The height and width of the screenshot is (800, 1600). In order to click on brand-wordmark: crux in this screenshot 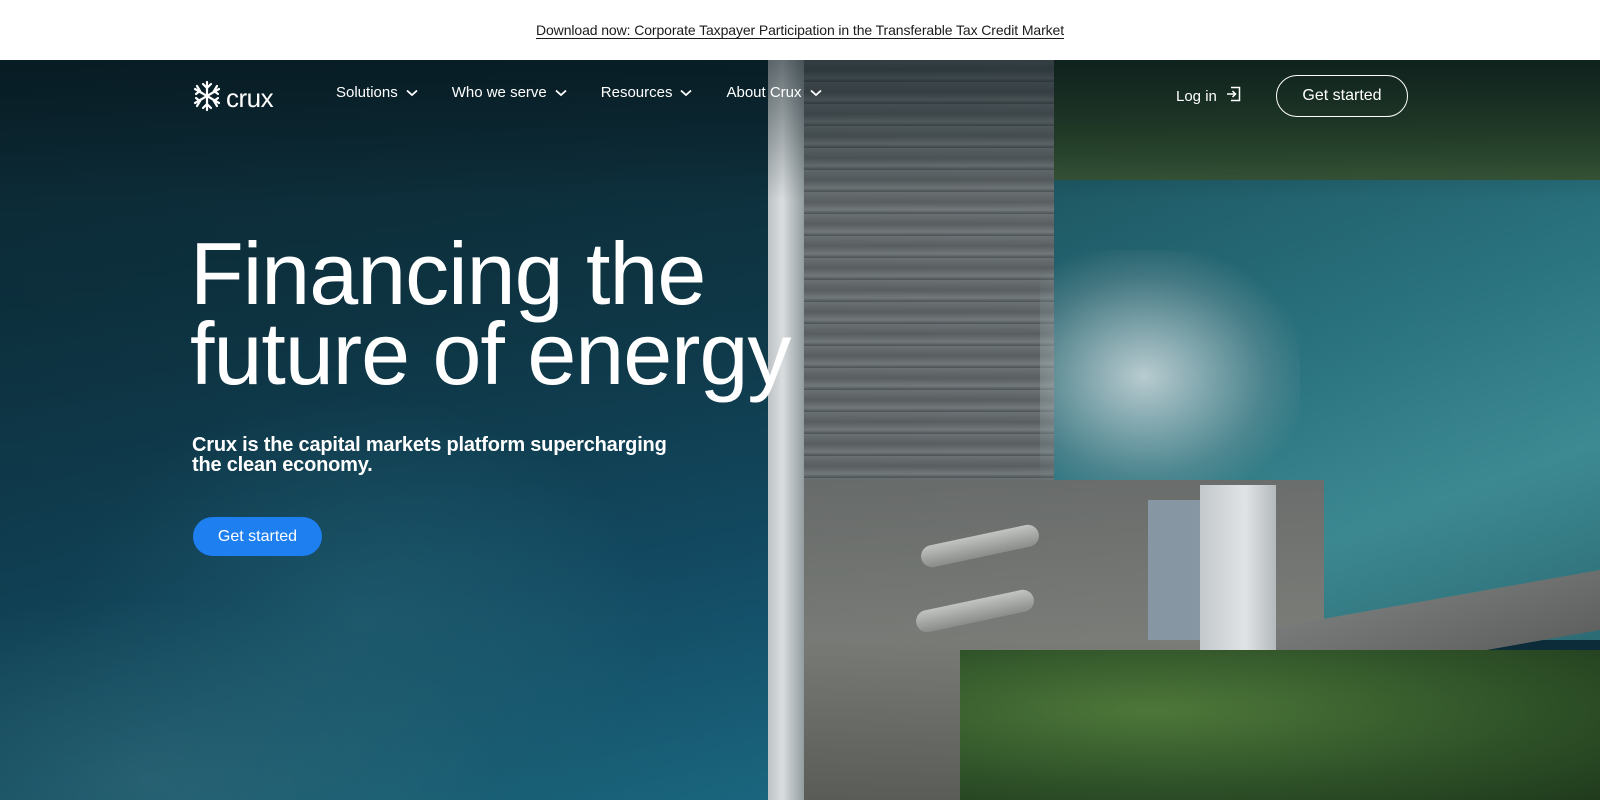, I will do `click(250, 98)`.